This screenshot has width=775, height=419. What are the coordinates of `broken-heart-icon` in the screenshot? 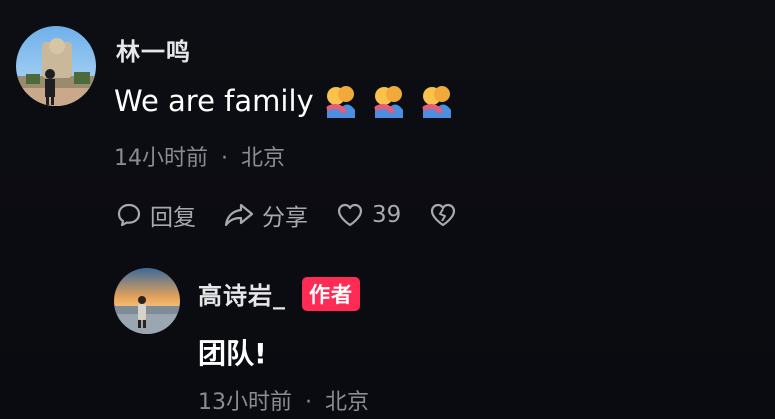 It's located at (443, 215).